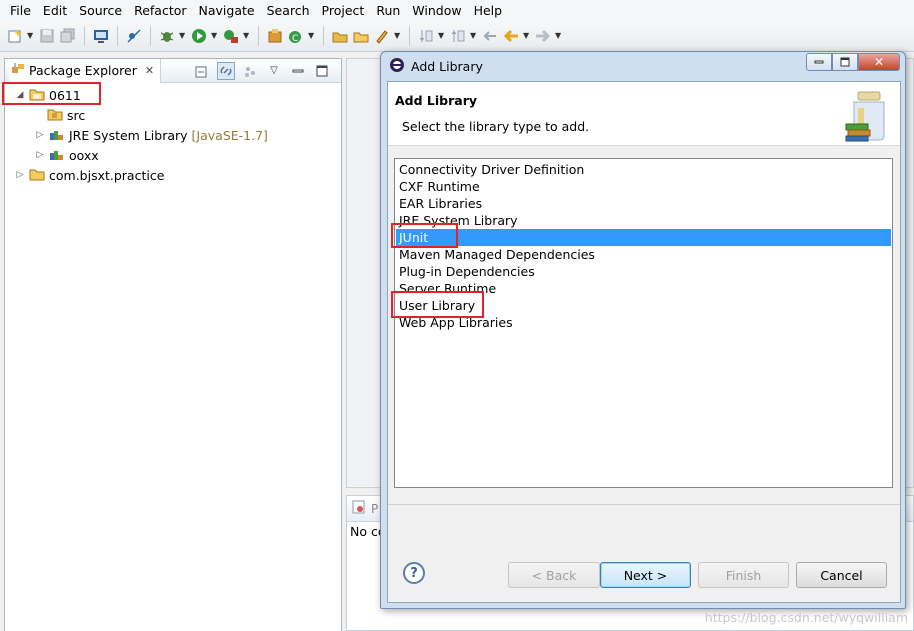 The image size is (914, 631). Describe the element at coordinates (643, 203) in the screenshot. I see `list-item: EAR Libraries` at that location.